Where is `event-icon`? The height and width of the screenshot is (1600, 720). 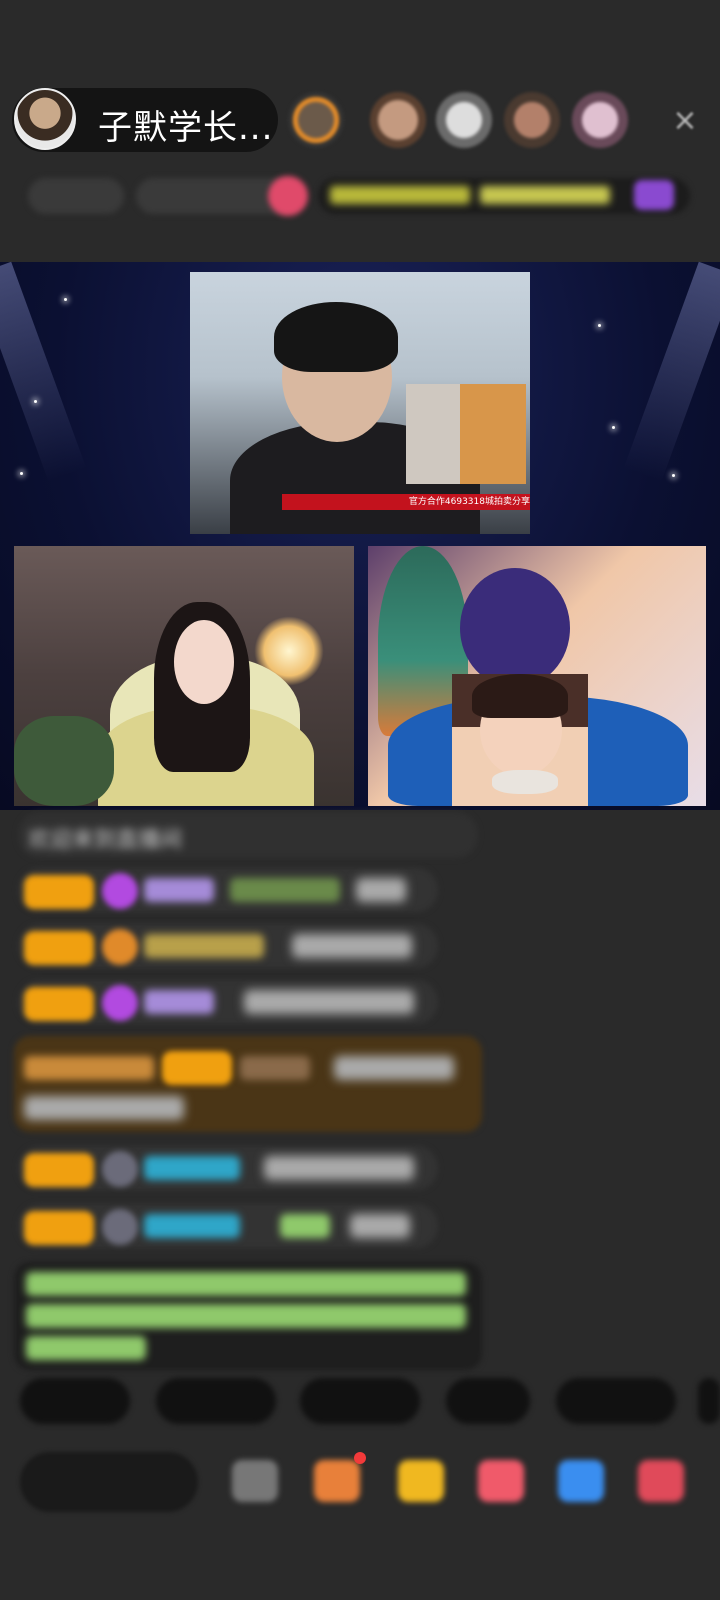
event-icon is located at coordinates (654, 195).